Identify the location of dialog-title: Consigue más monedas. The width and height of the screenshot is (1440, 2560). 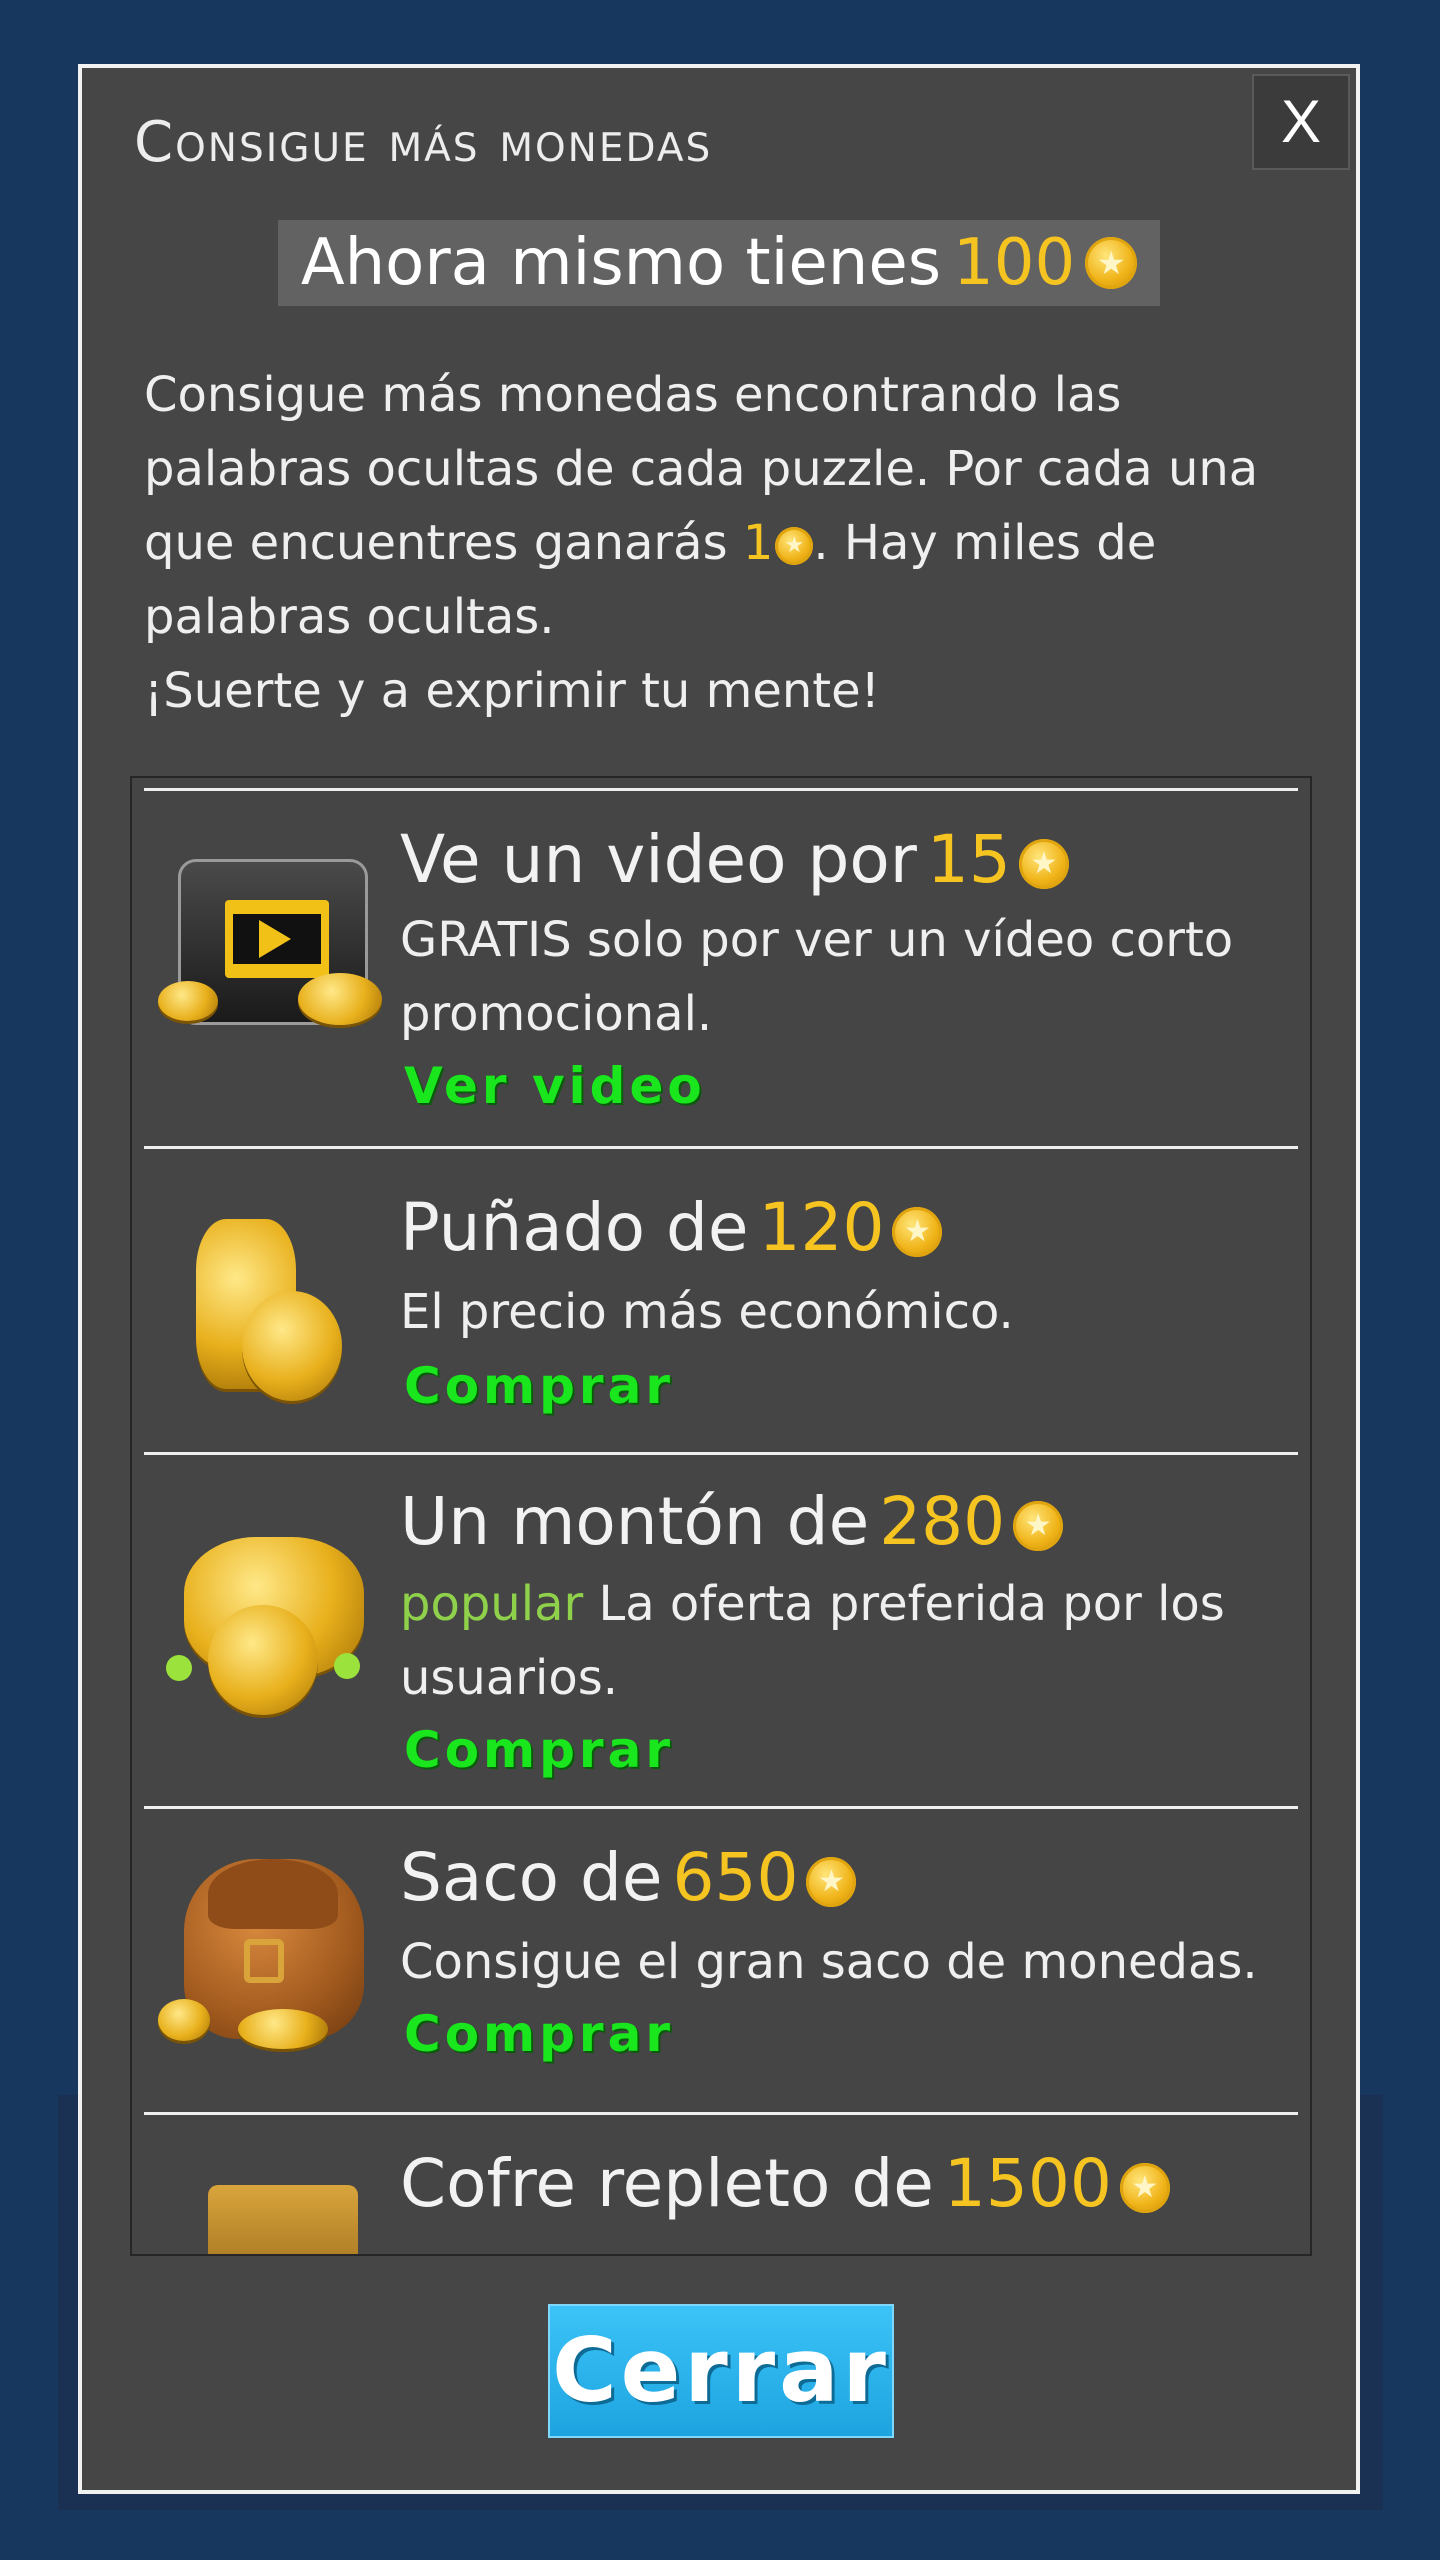
(423, 142).